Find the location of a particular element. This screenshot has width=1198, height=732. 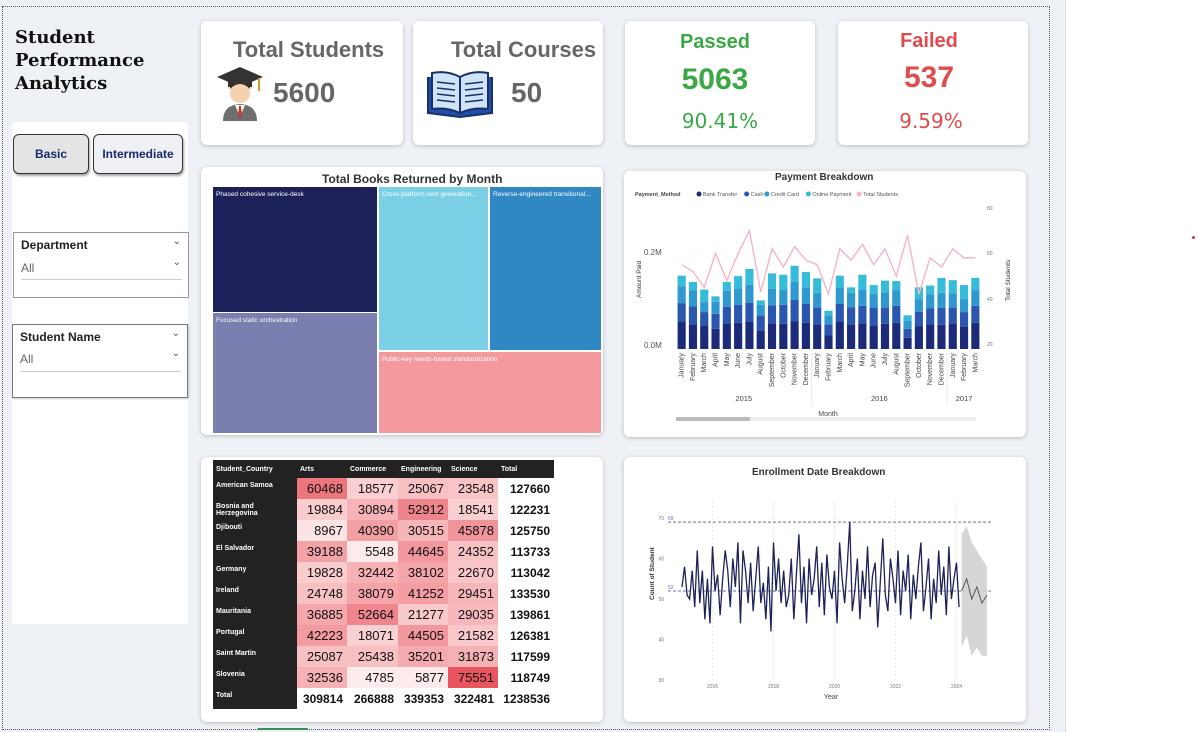

matrix-column-header: Commerce is located at coordinates (372, 469).